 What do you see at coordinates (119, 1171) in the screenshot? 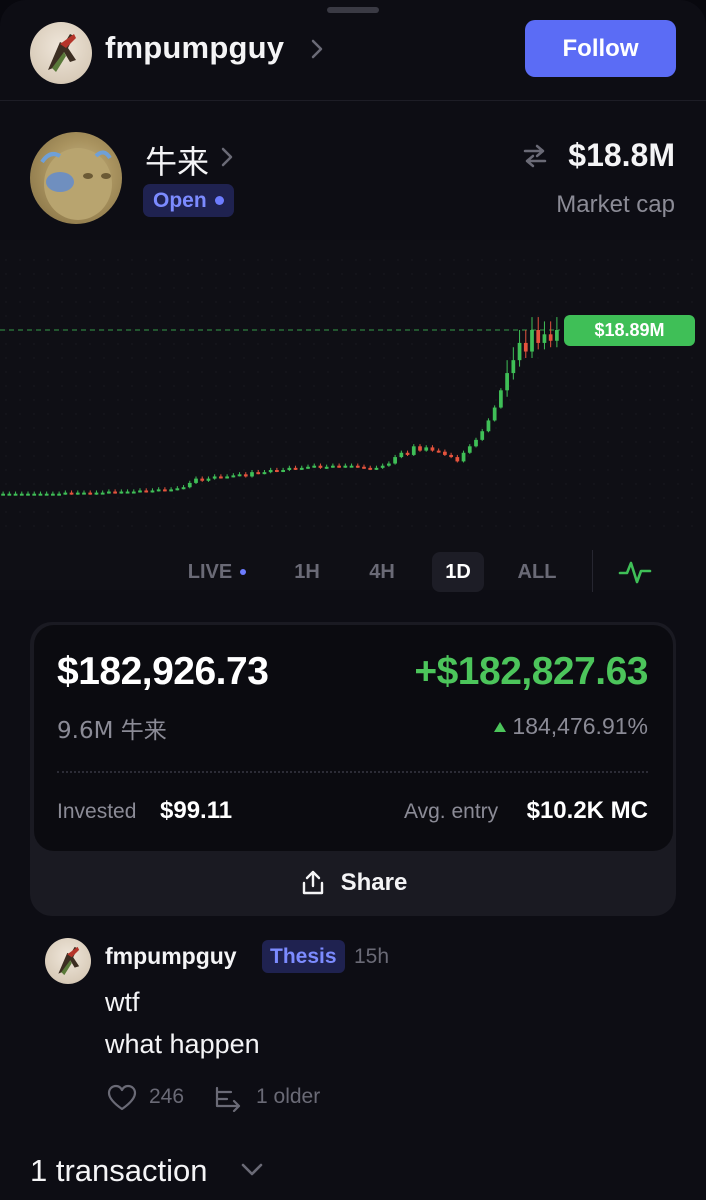
I see `transactions-toggle: 1 transaction` at bounding box center [119, 1171].